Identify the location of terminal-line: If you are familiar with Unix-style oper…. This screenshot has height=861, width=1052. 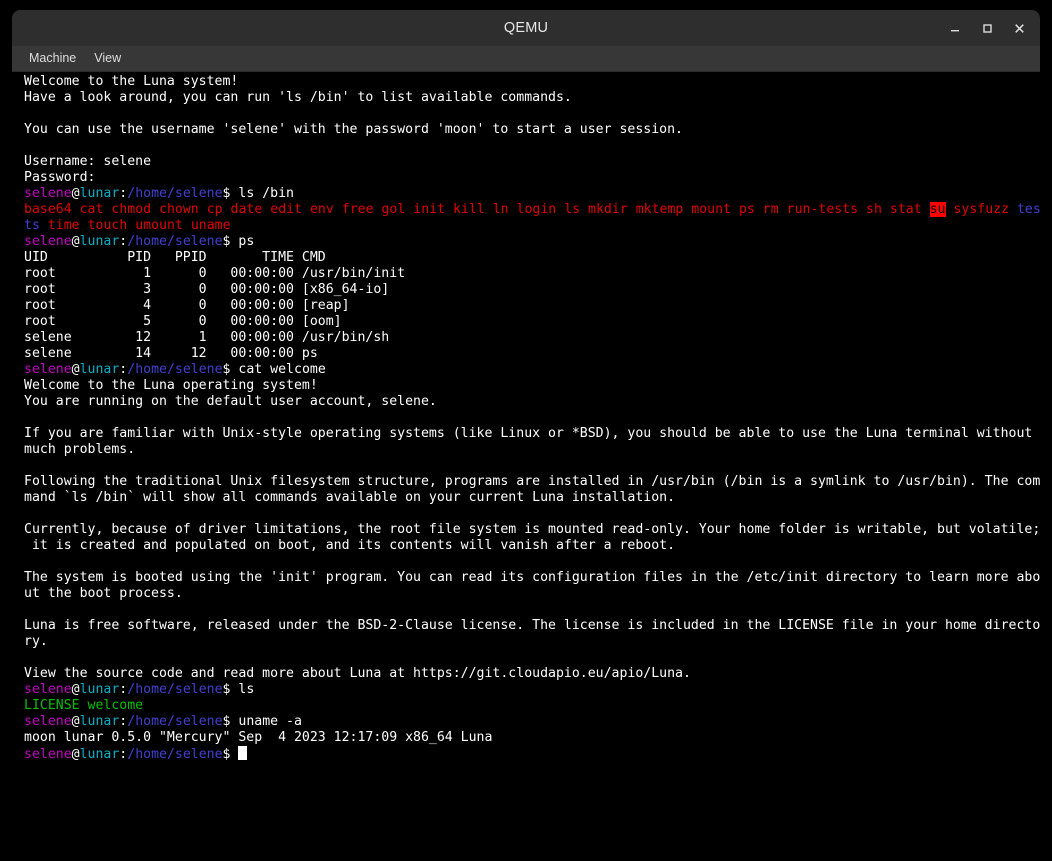
(526, 434).